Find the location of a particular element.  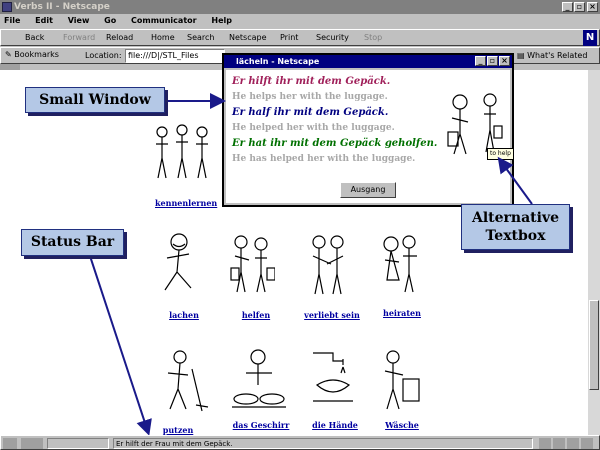

security-lock-icon is located at coordinates (10, 443).